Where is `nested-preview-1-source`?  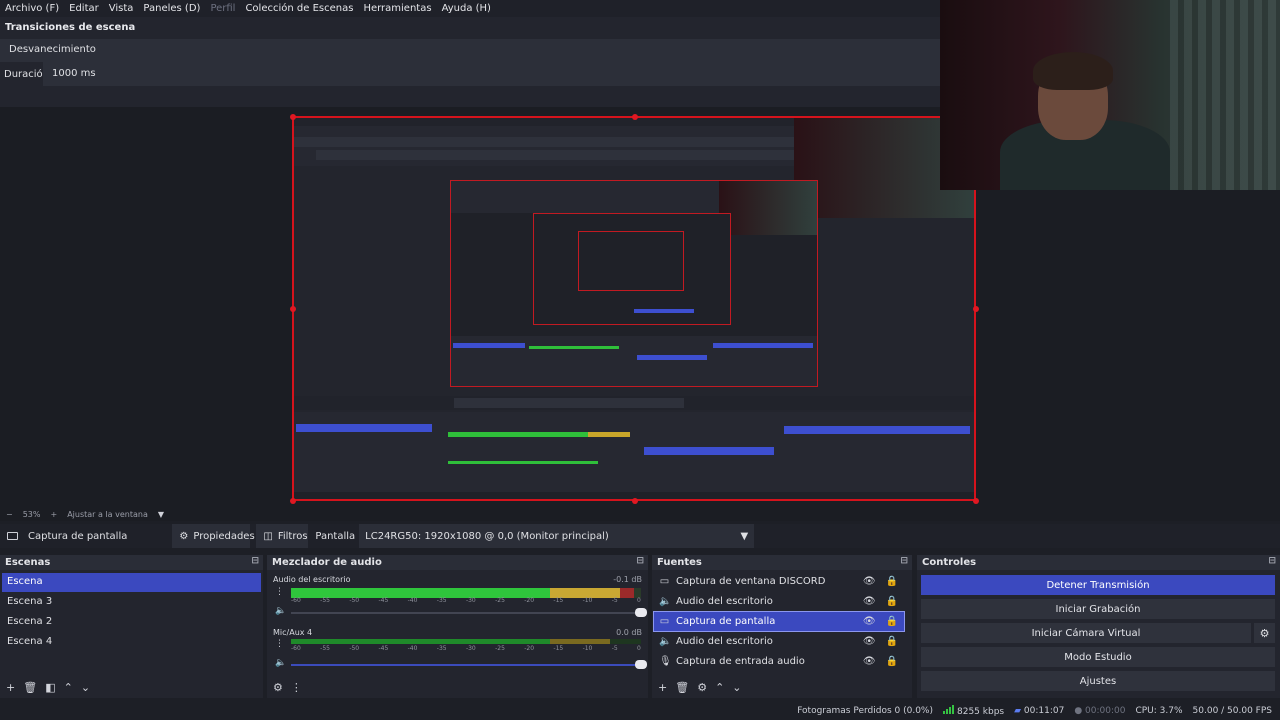
nested-preview-1-source is located at coordinates (672, 357).